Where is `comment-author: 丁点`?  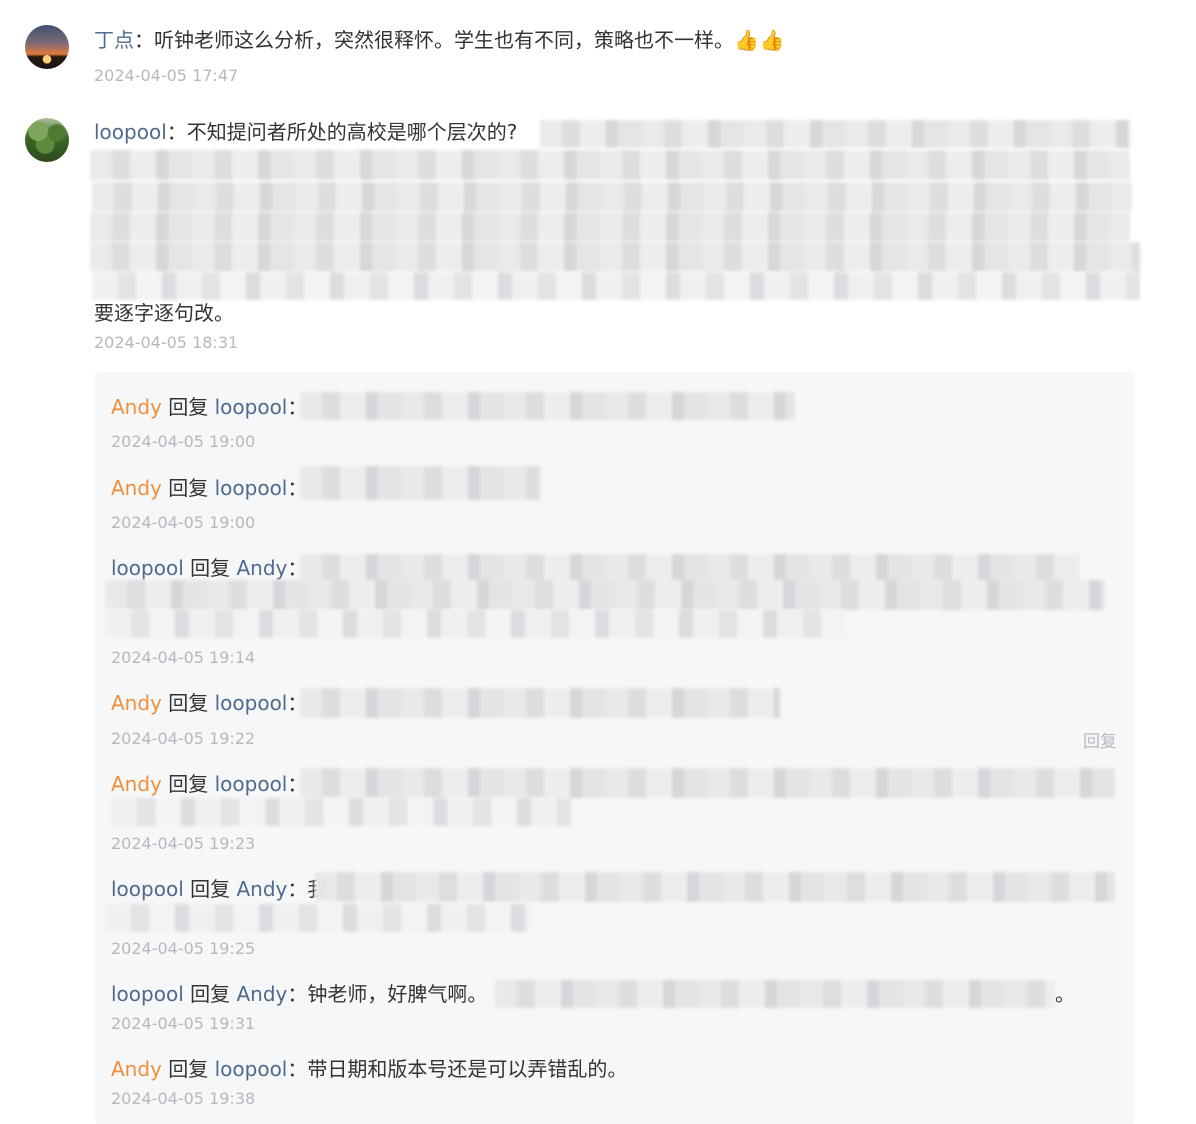
comment-author: 丁点 is located at coordinates (114, 40).